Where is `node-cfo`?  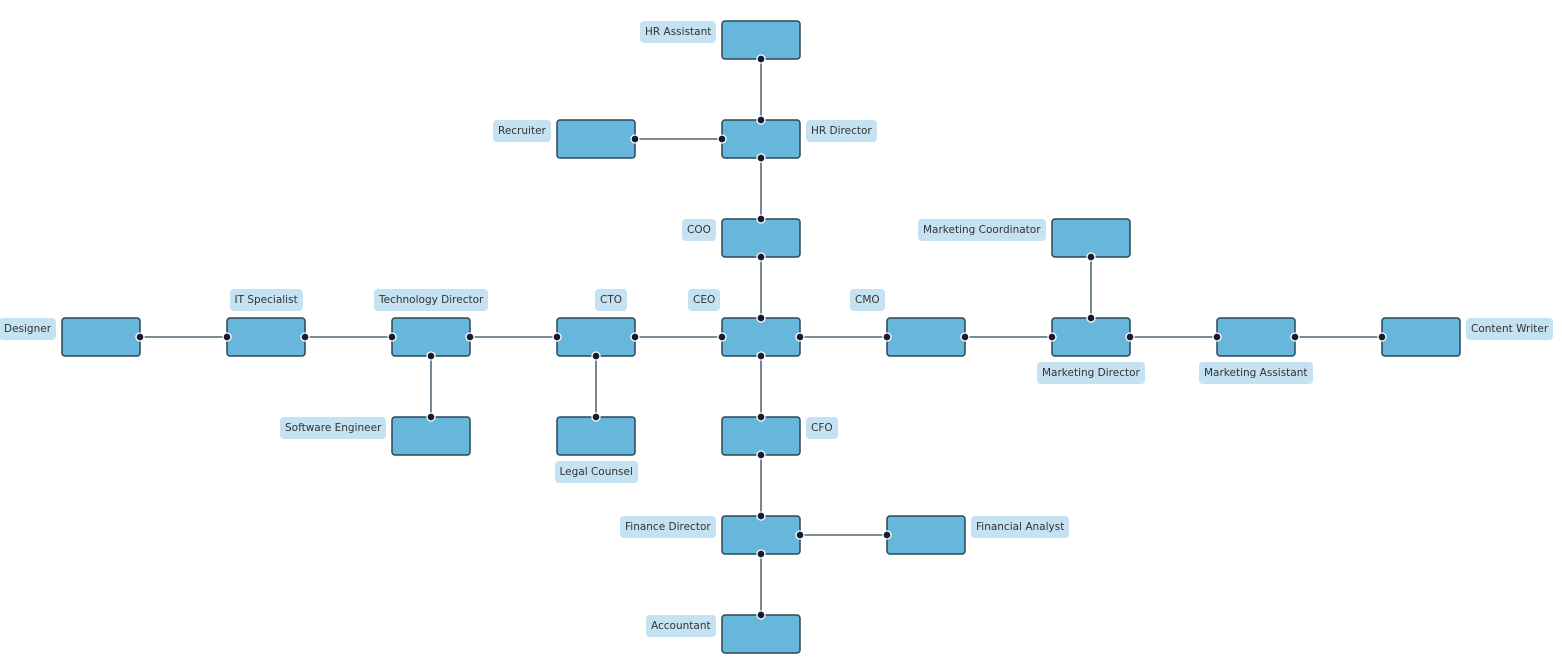 node-cfo is located at coordinates (761, 436).